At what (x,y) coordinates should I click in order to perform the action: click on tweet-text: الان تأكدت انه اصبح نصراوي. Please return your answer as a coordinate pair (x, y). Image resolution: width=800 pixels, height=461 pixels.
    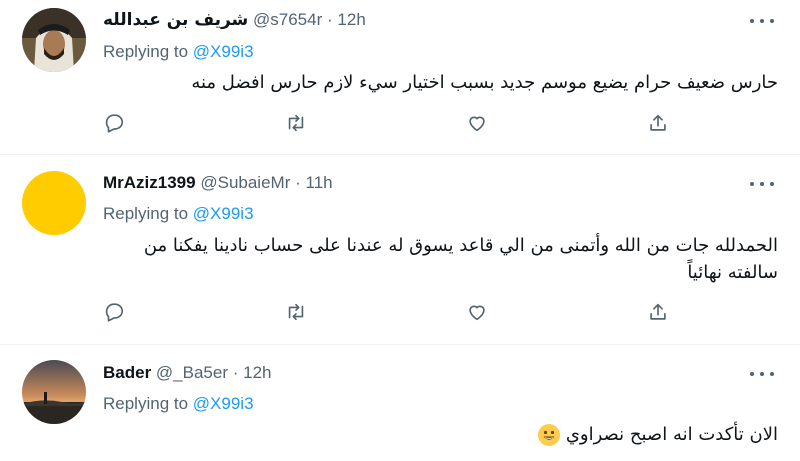
    Looking at the image, I should click on (671, 434).